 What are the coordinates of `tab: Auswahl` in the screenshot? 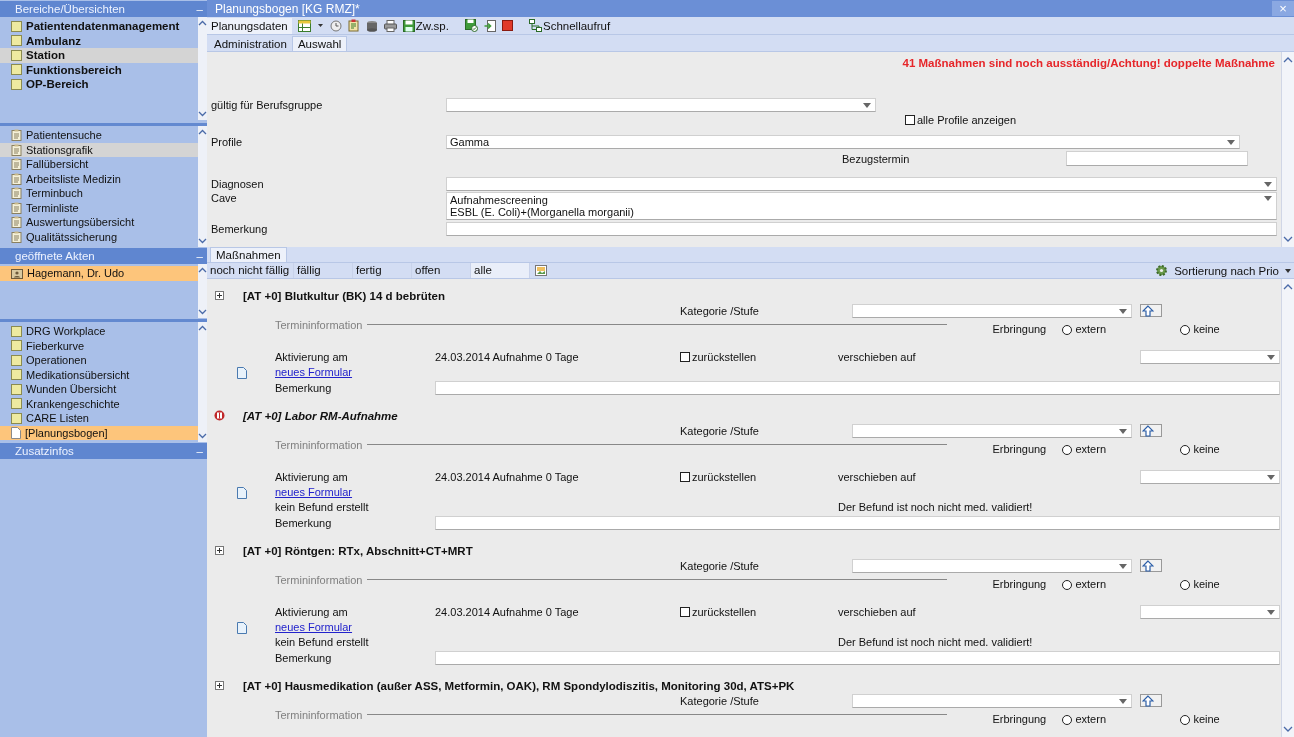 It's located at (319, 43).